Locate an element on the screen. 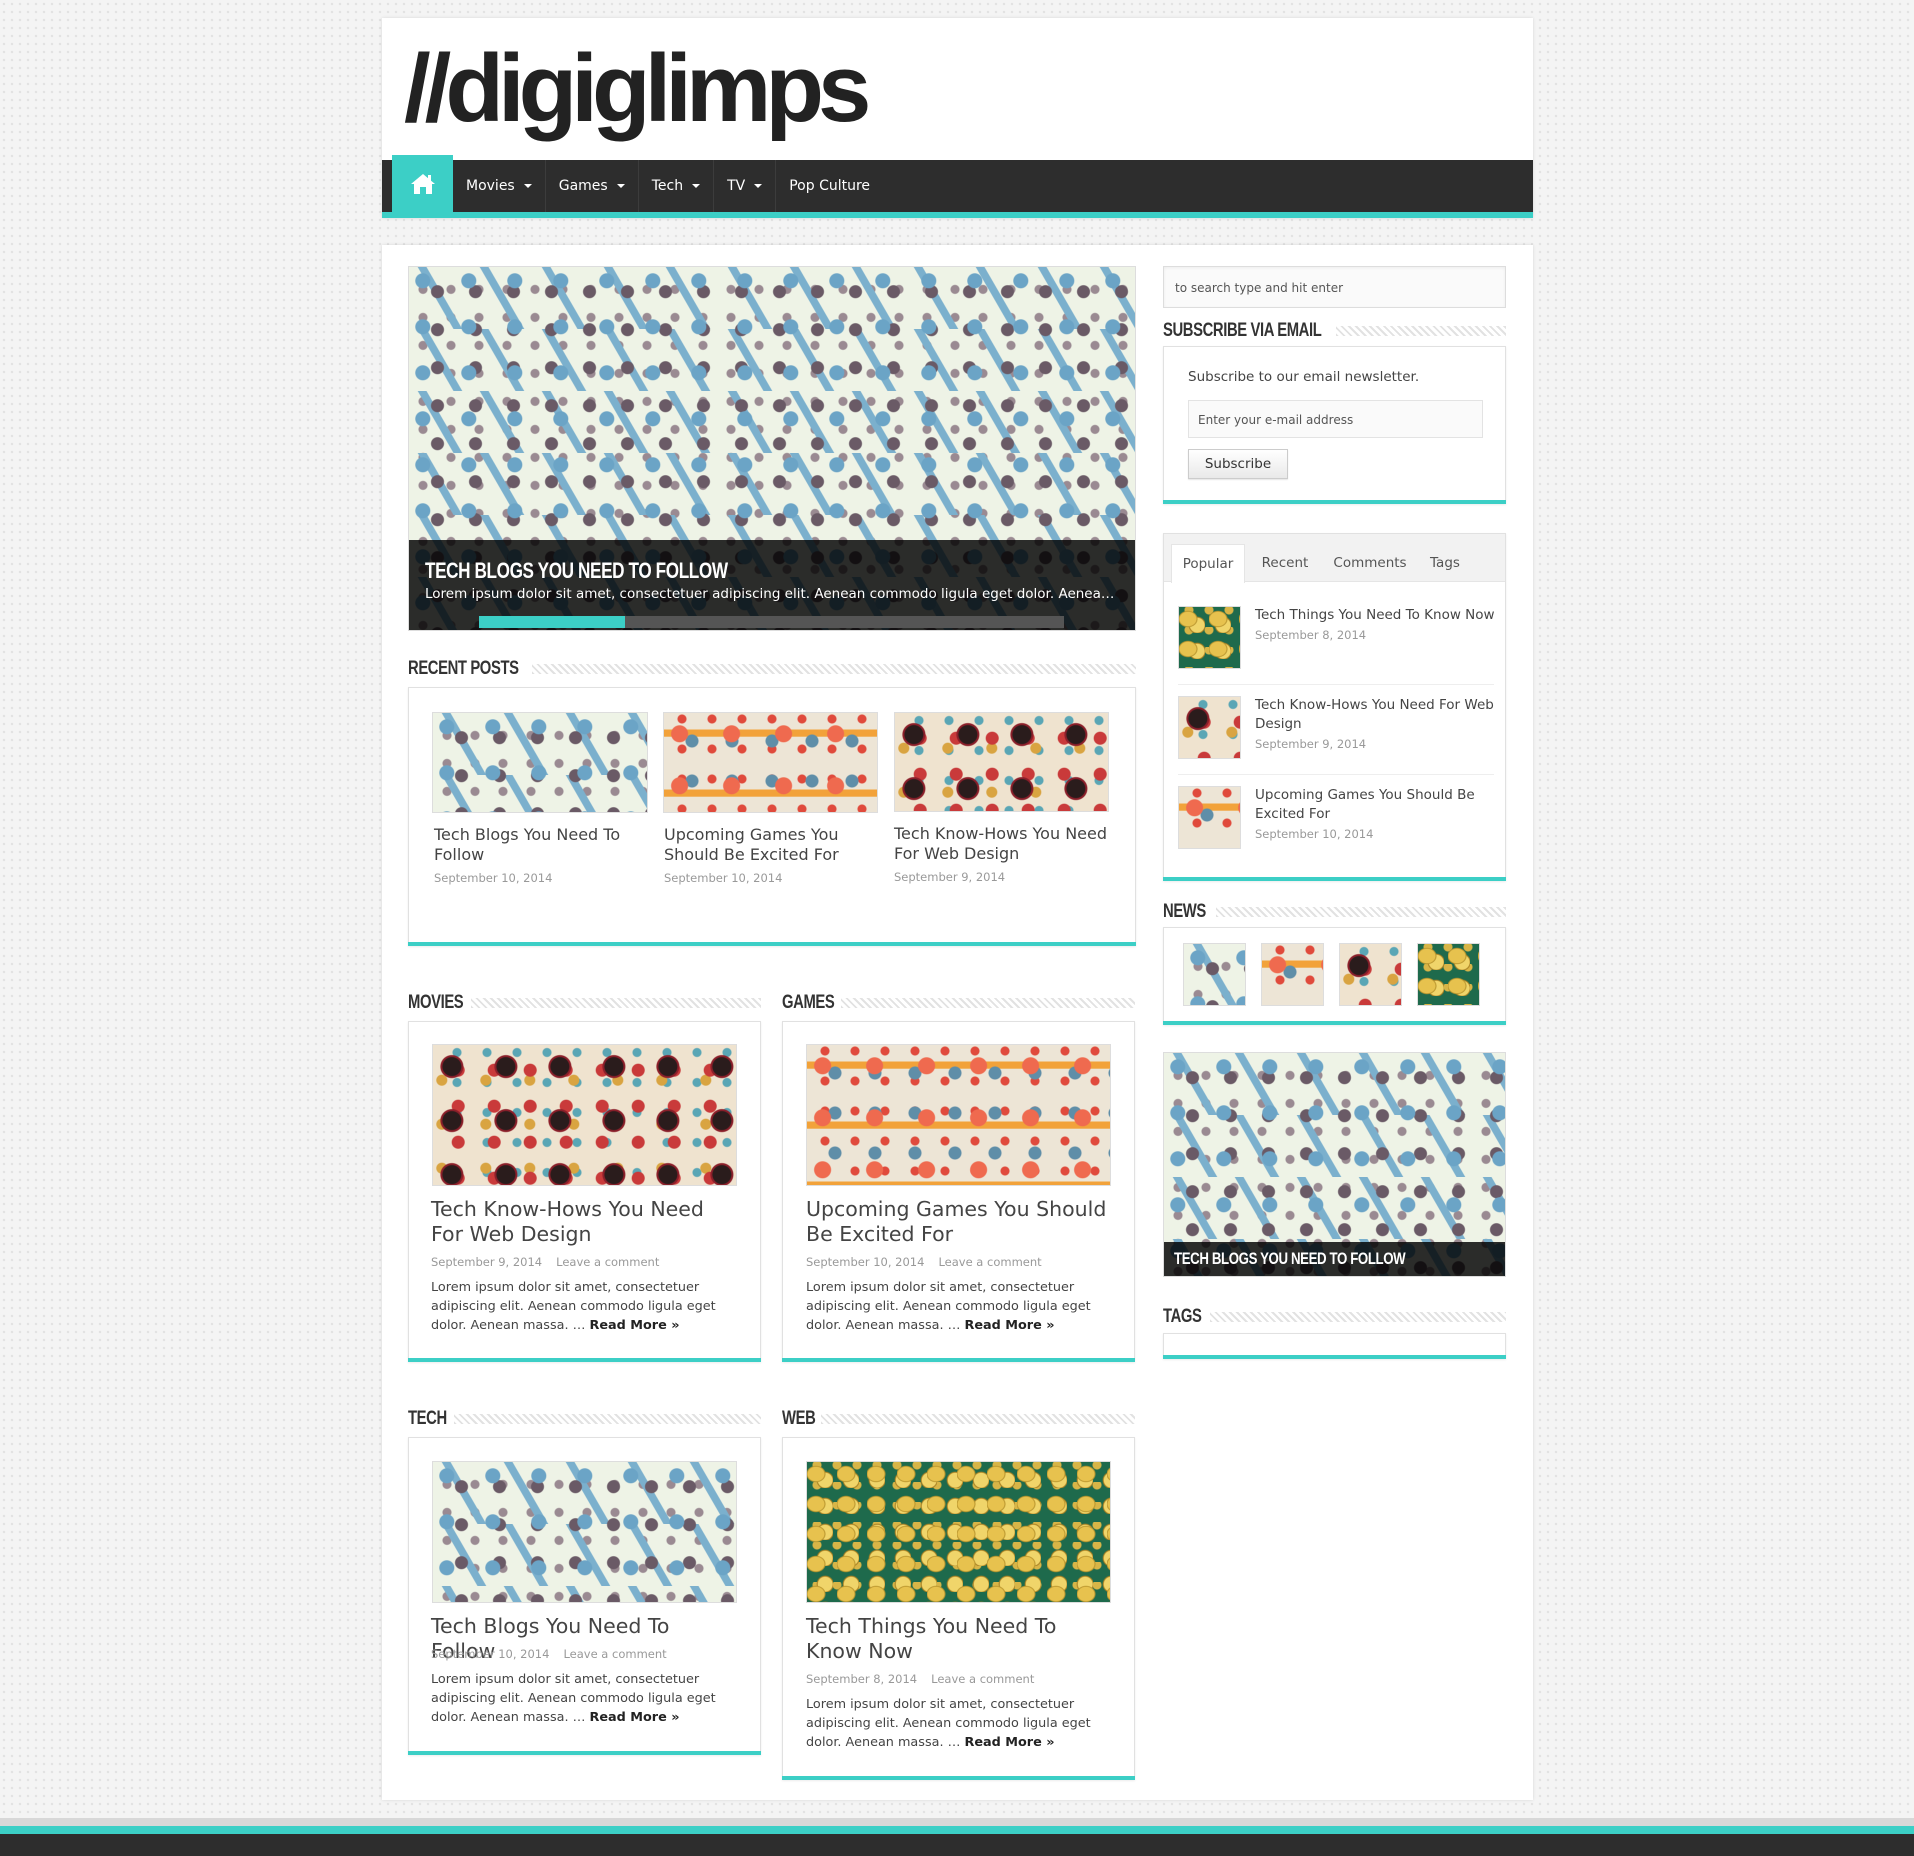 This screenshot has height=1856, width=1914. nav-home-button is located at coordinates (422, 183).